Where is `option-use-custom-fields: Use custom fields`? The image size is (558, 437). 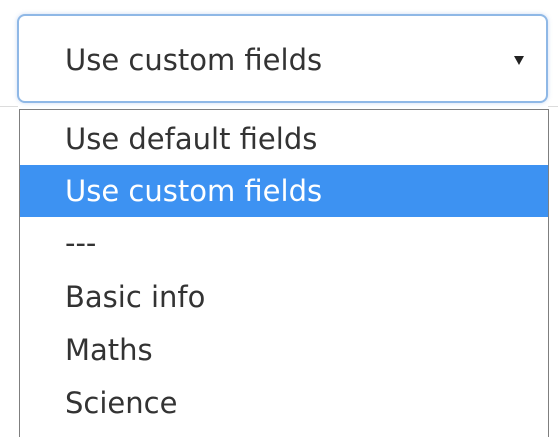
option-use-custom-fields: Use custom fields is located at coordinates (284, 191).